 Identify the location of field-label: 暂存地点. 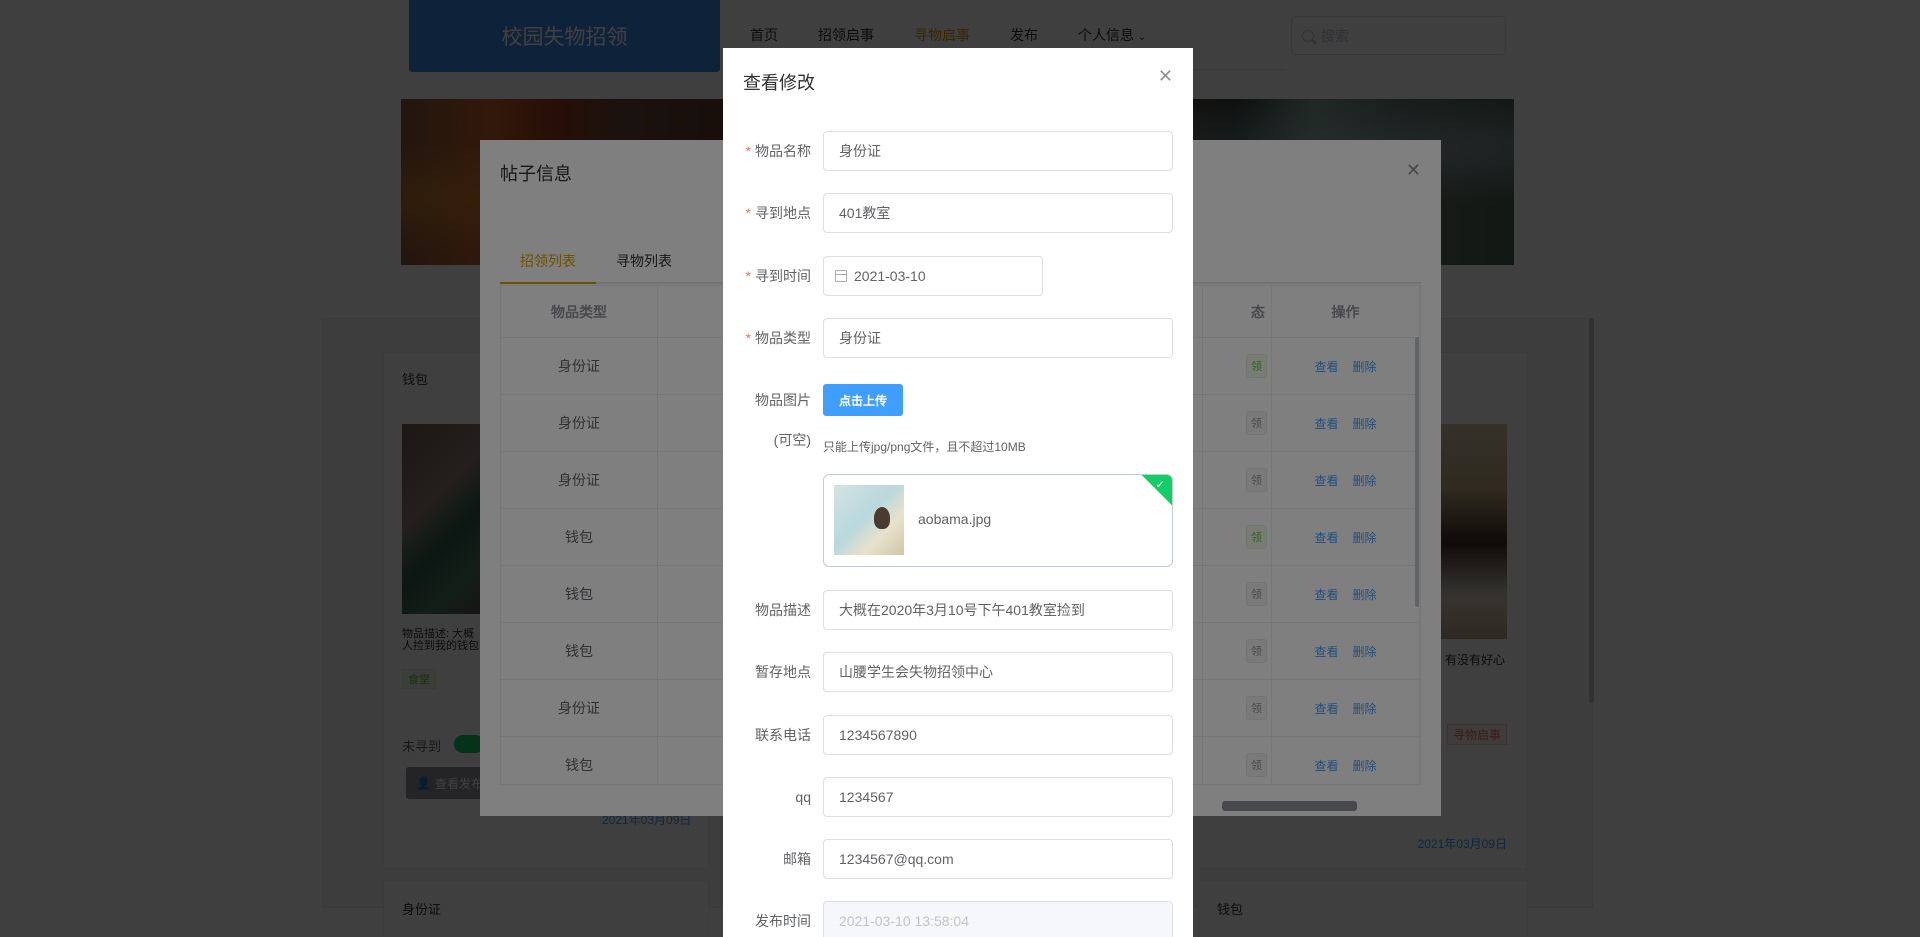
(783, 672).